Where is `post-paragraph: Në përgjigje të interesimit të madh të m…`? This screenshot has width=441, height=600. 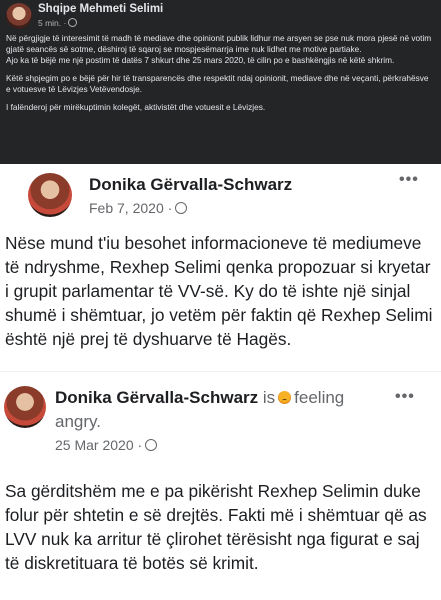 post-paragraph: Në përgjigje të interesimit të madh të m… is located at coordinates (219, 43).